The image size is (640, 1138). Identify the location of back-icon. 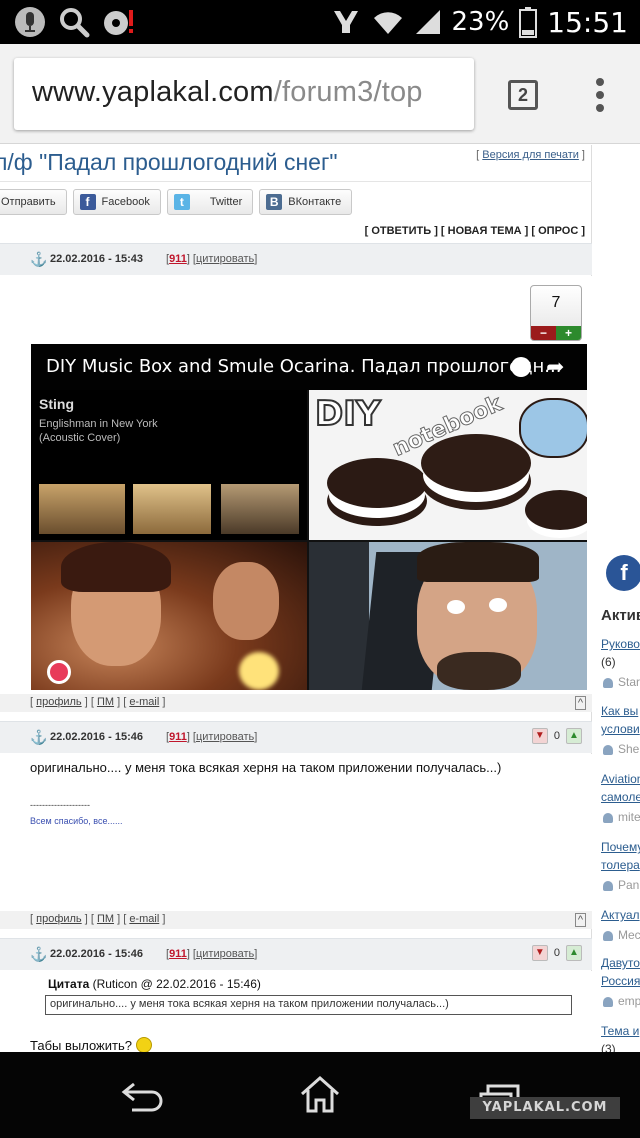
(142, 1097).